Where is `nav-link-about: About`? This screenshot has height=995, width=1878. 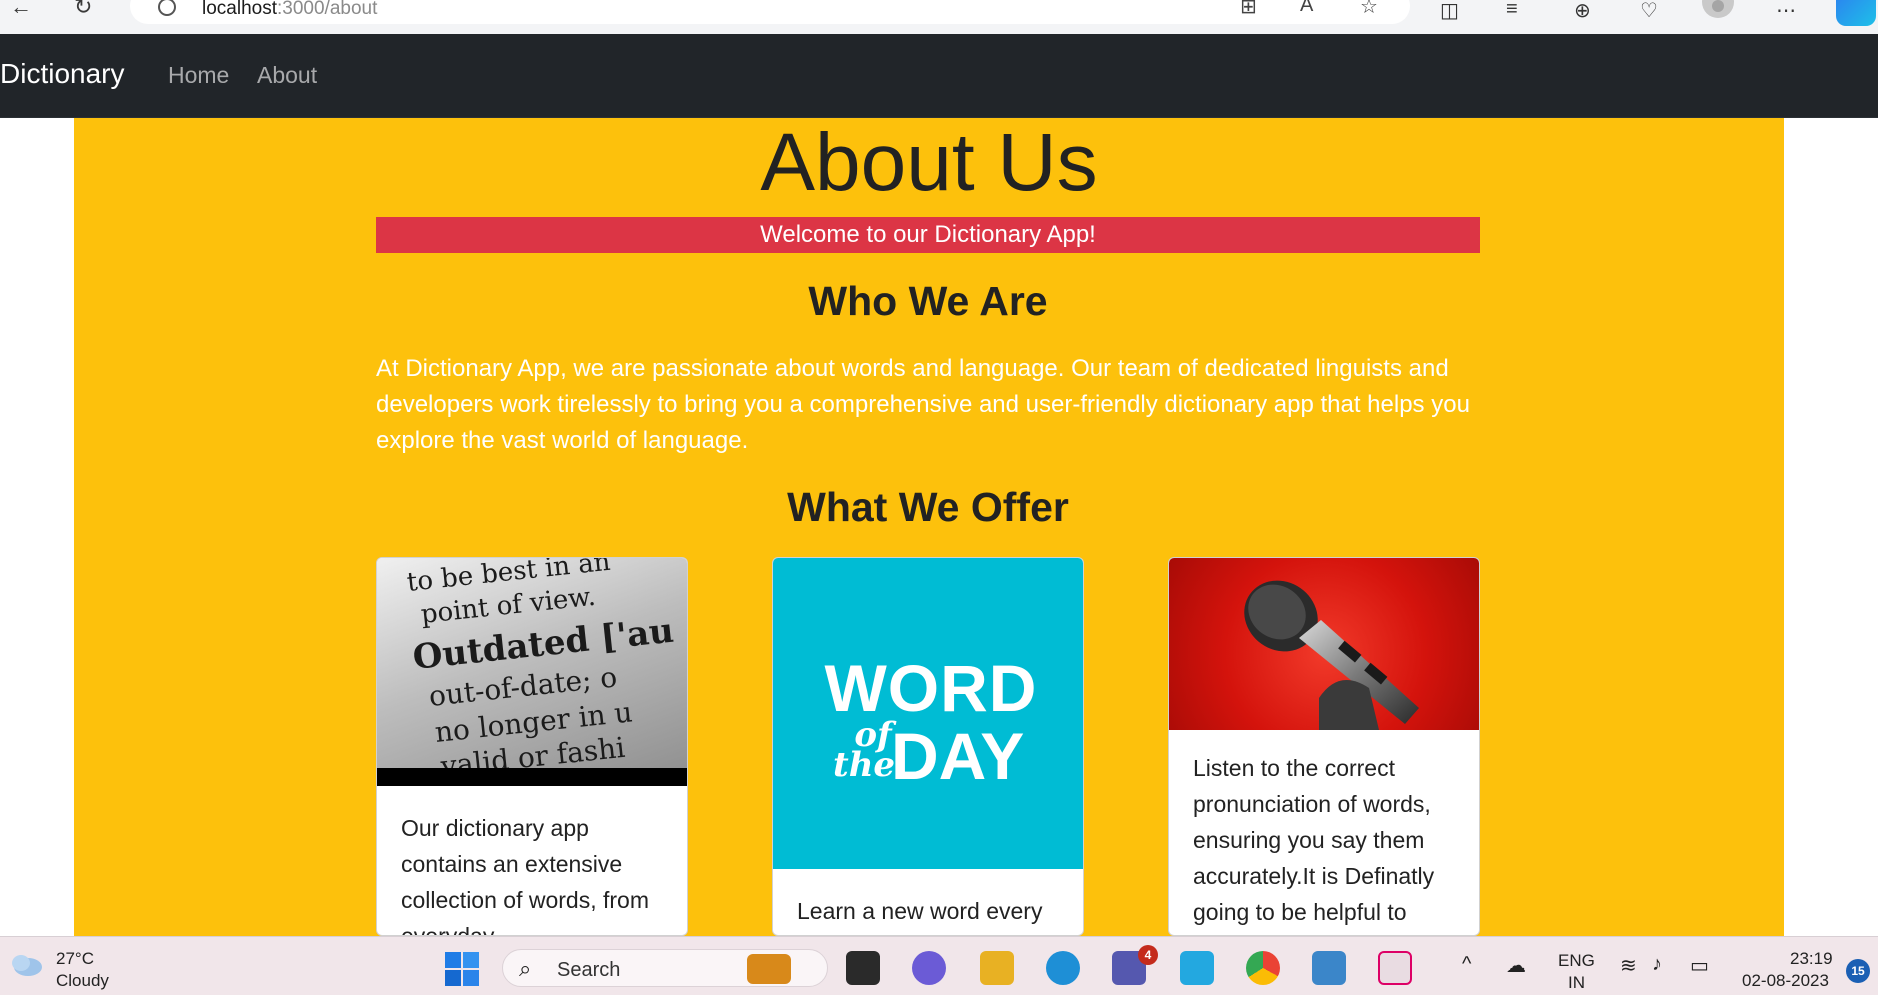 nav-link-about: About is located at coordinates (287, 75).